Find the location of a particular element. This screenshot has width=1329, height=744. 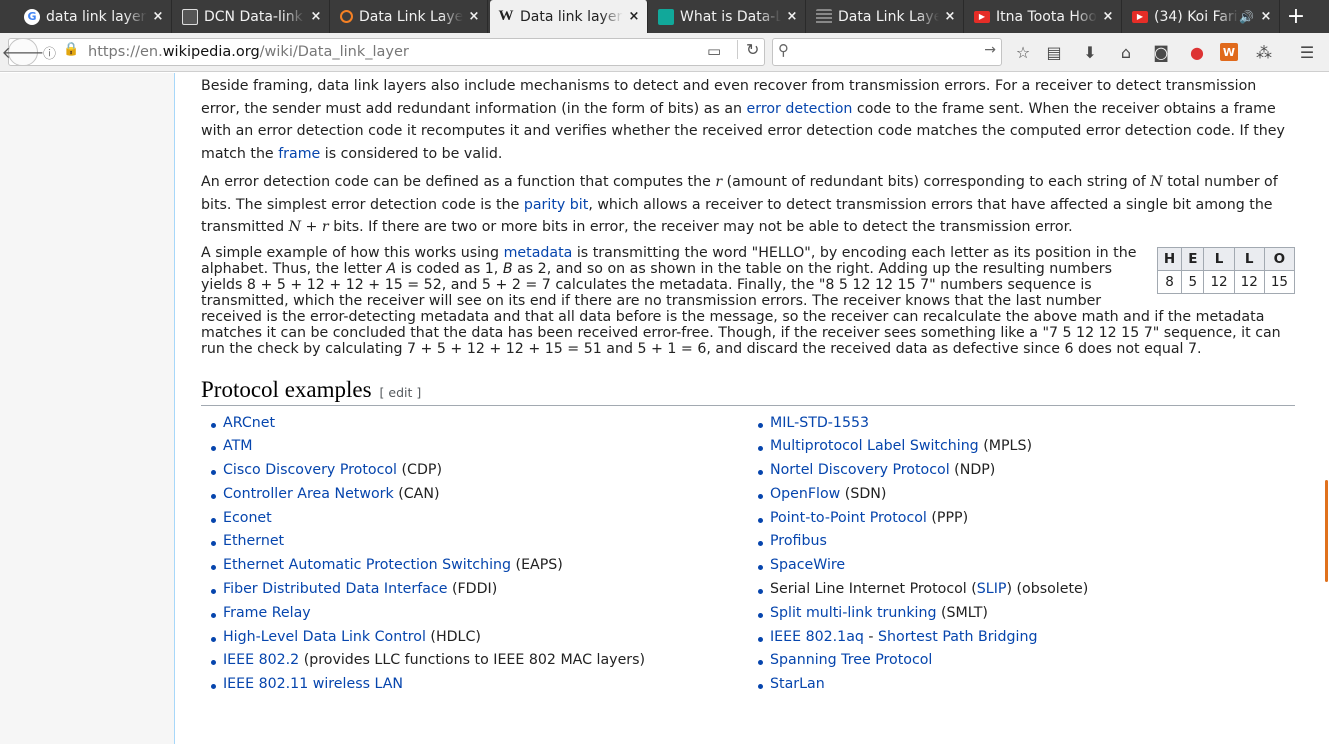

list-item: Frame Relay is located at coordinates (474, 614).